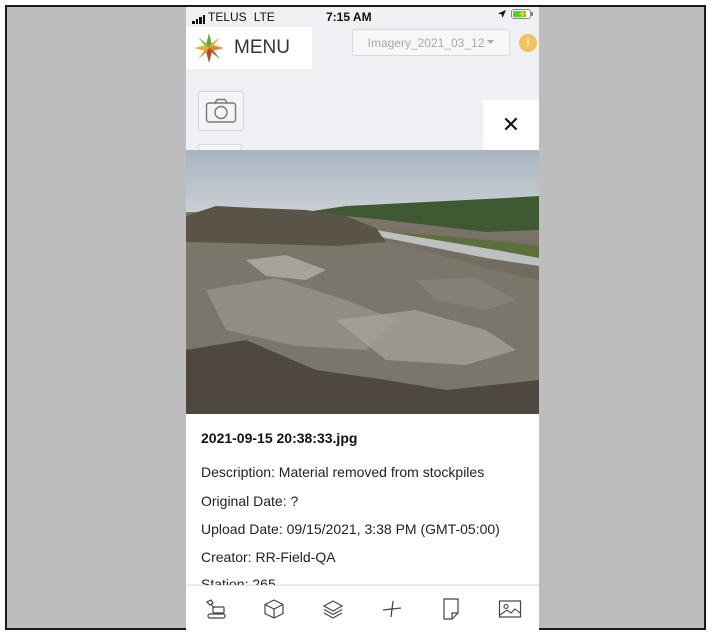  What do you see at coordinates (349, 17) in the screenshot?
I see `clock: 7:15 AM` at bounding box center [349, 17].